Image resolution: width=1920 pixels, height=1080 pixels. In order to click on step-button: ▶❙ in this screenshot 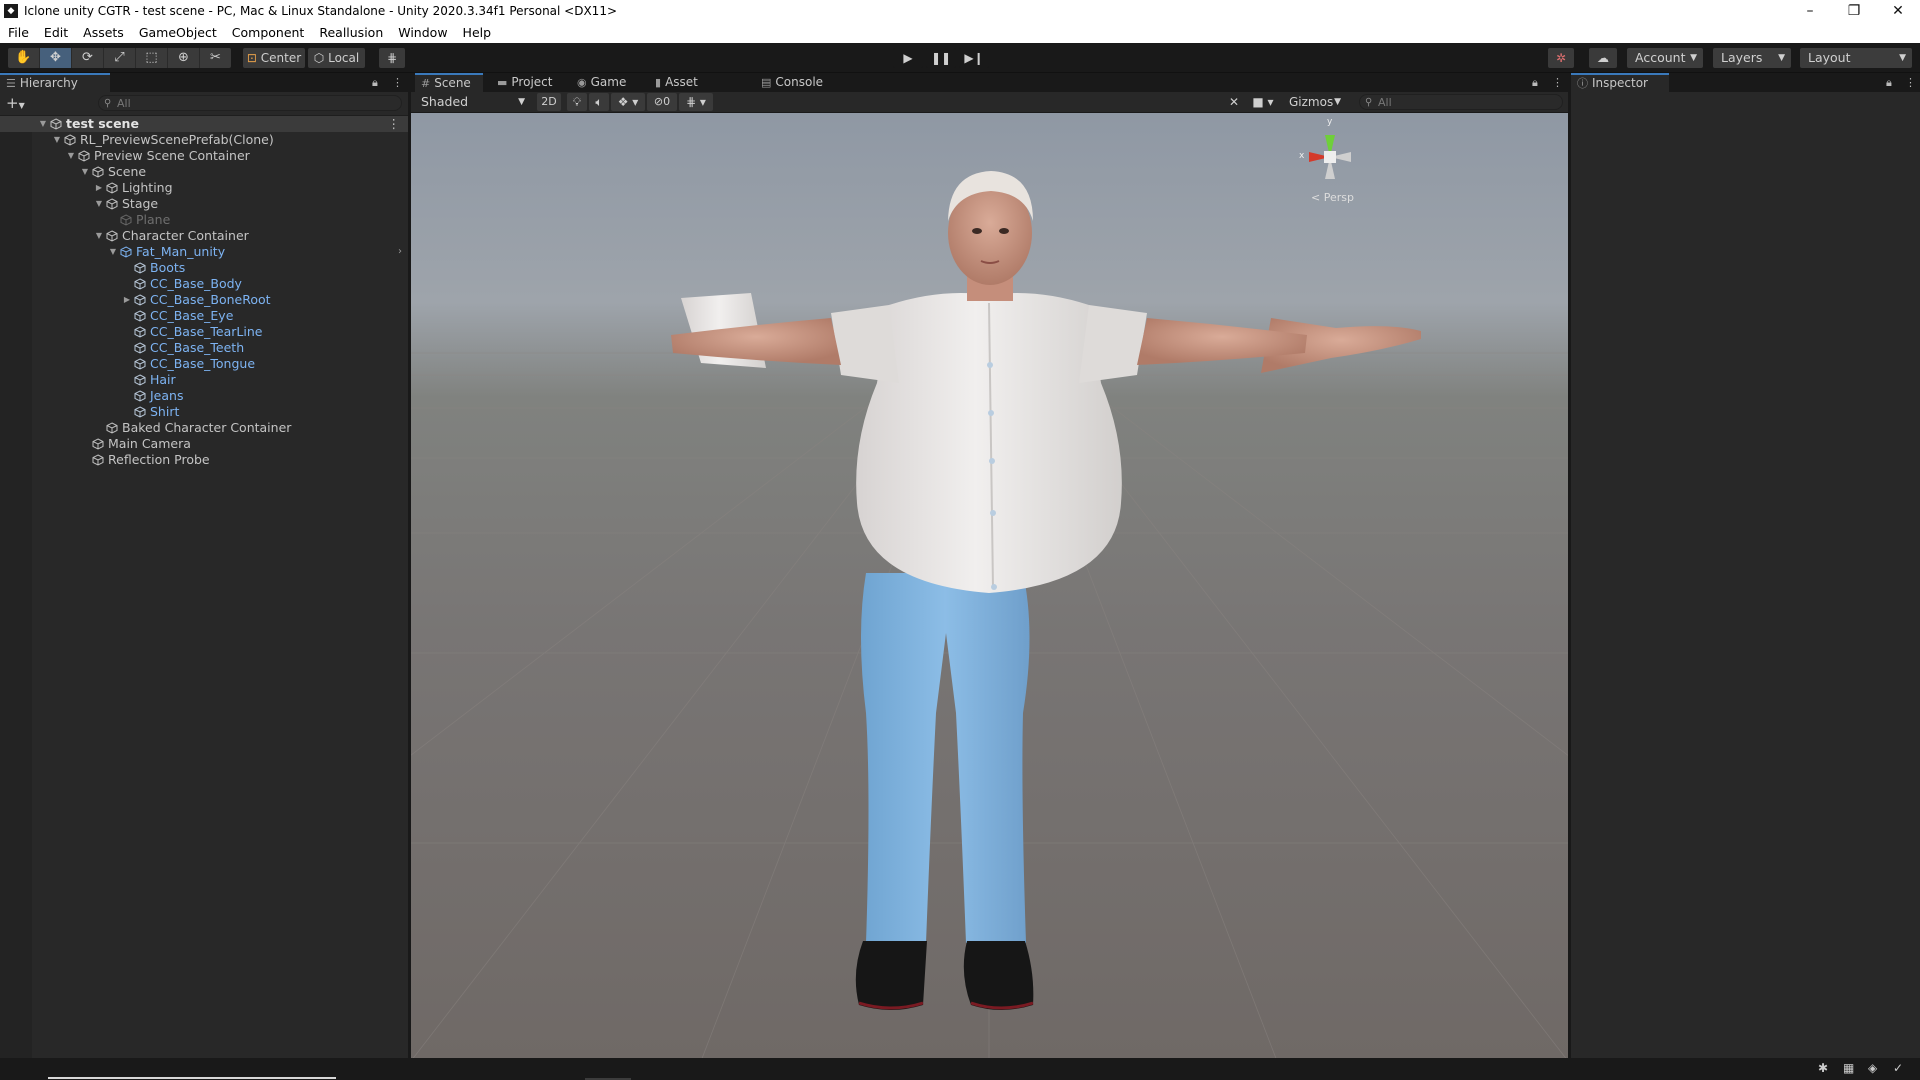, I will do `click(974, 58)`.